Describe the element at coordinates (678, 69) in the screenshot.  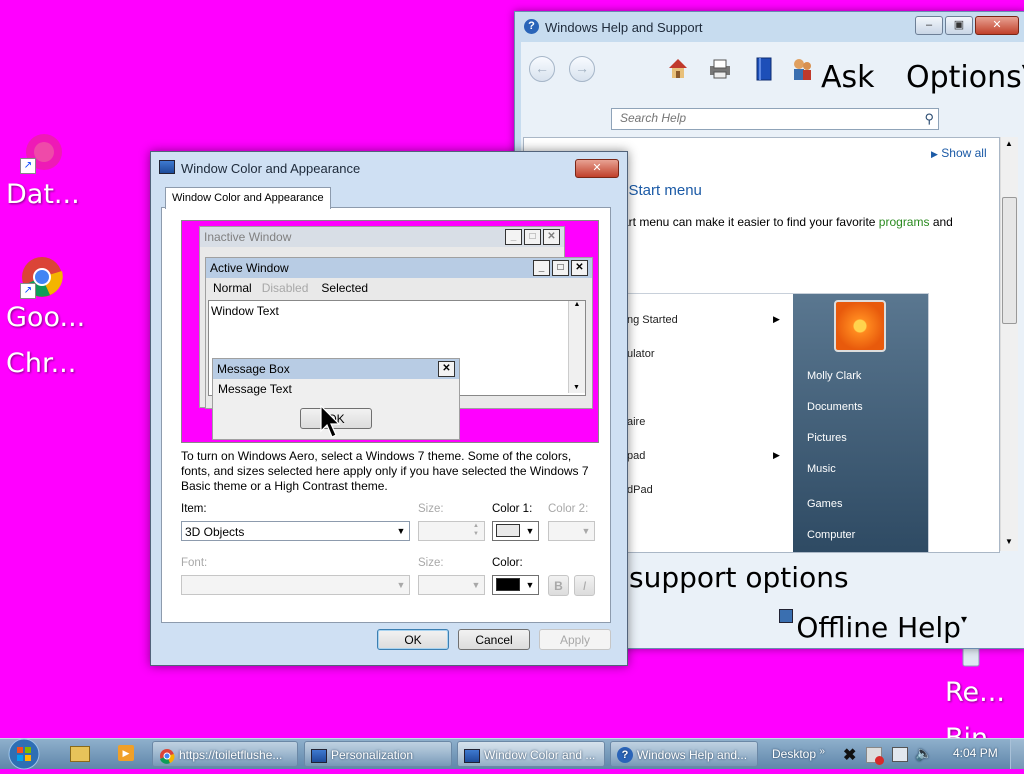
I see `home-icon` at that location.